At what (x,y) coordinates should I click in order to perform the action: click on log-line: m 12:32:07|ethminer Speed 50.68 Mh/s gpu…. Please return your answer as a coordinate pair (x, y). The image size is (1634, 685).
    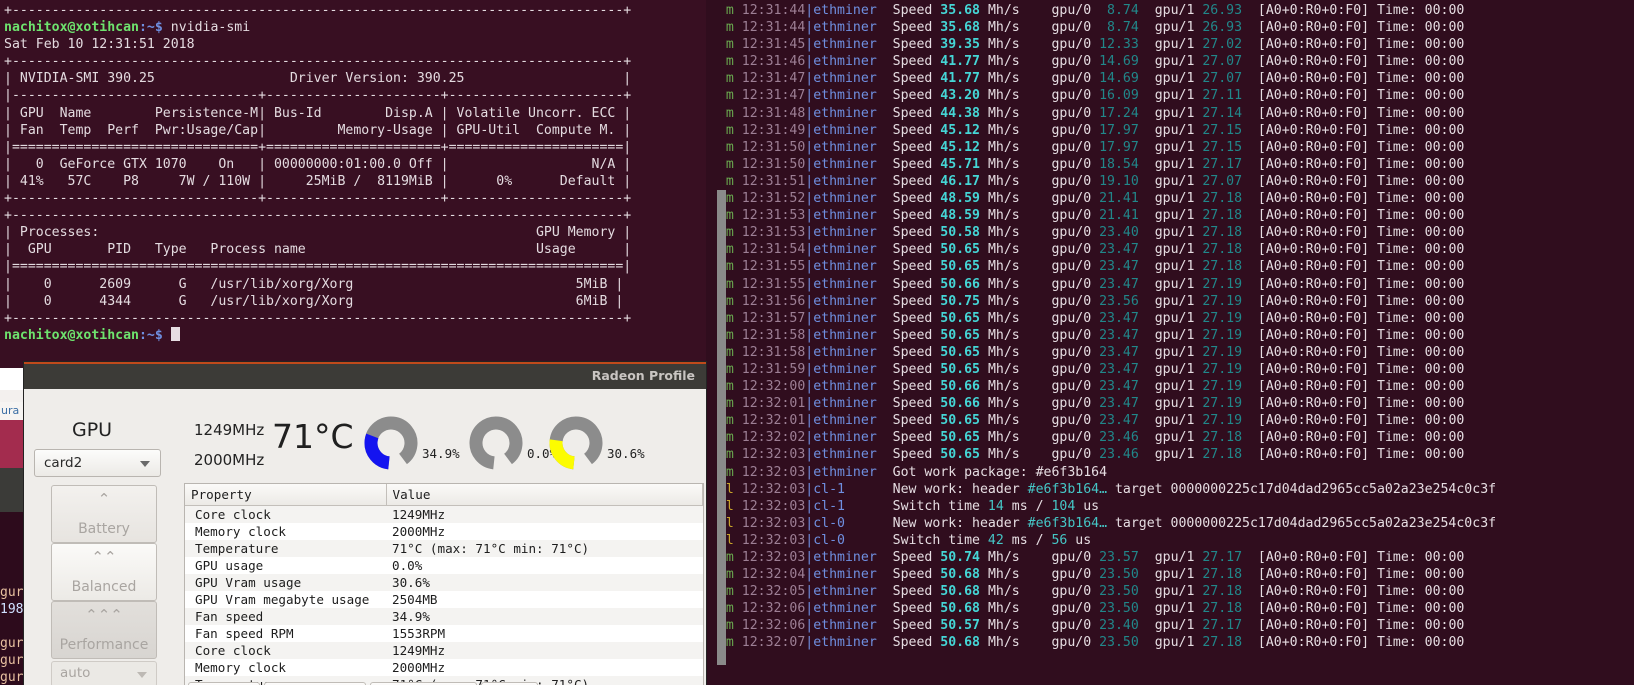
    Looking at the image, I should click on (1095, 643).